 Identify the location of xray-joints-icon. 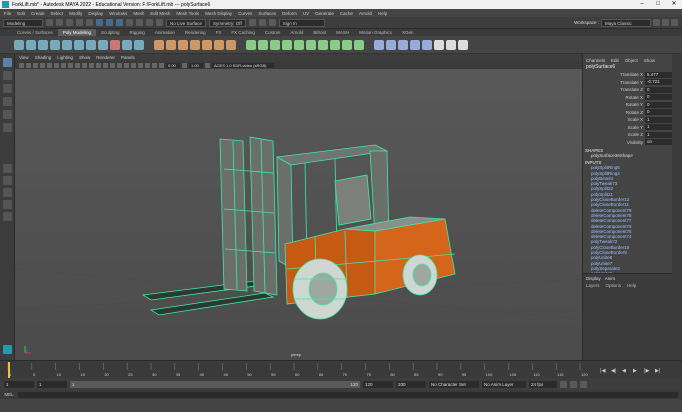
(154, 65).